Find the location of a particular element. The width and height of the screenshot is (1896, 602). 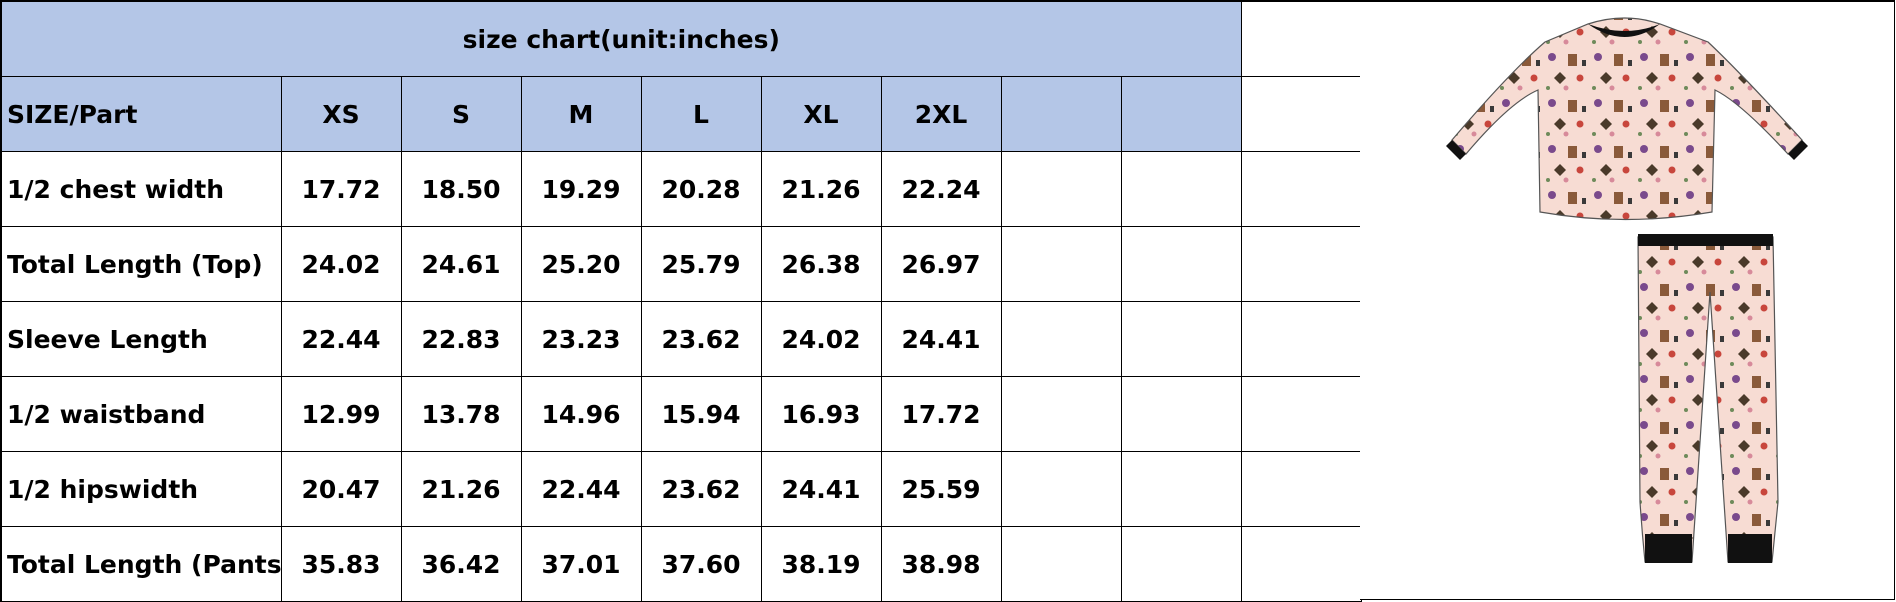

table-cell: 13.78 is located at coordinates (461, 414).